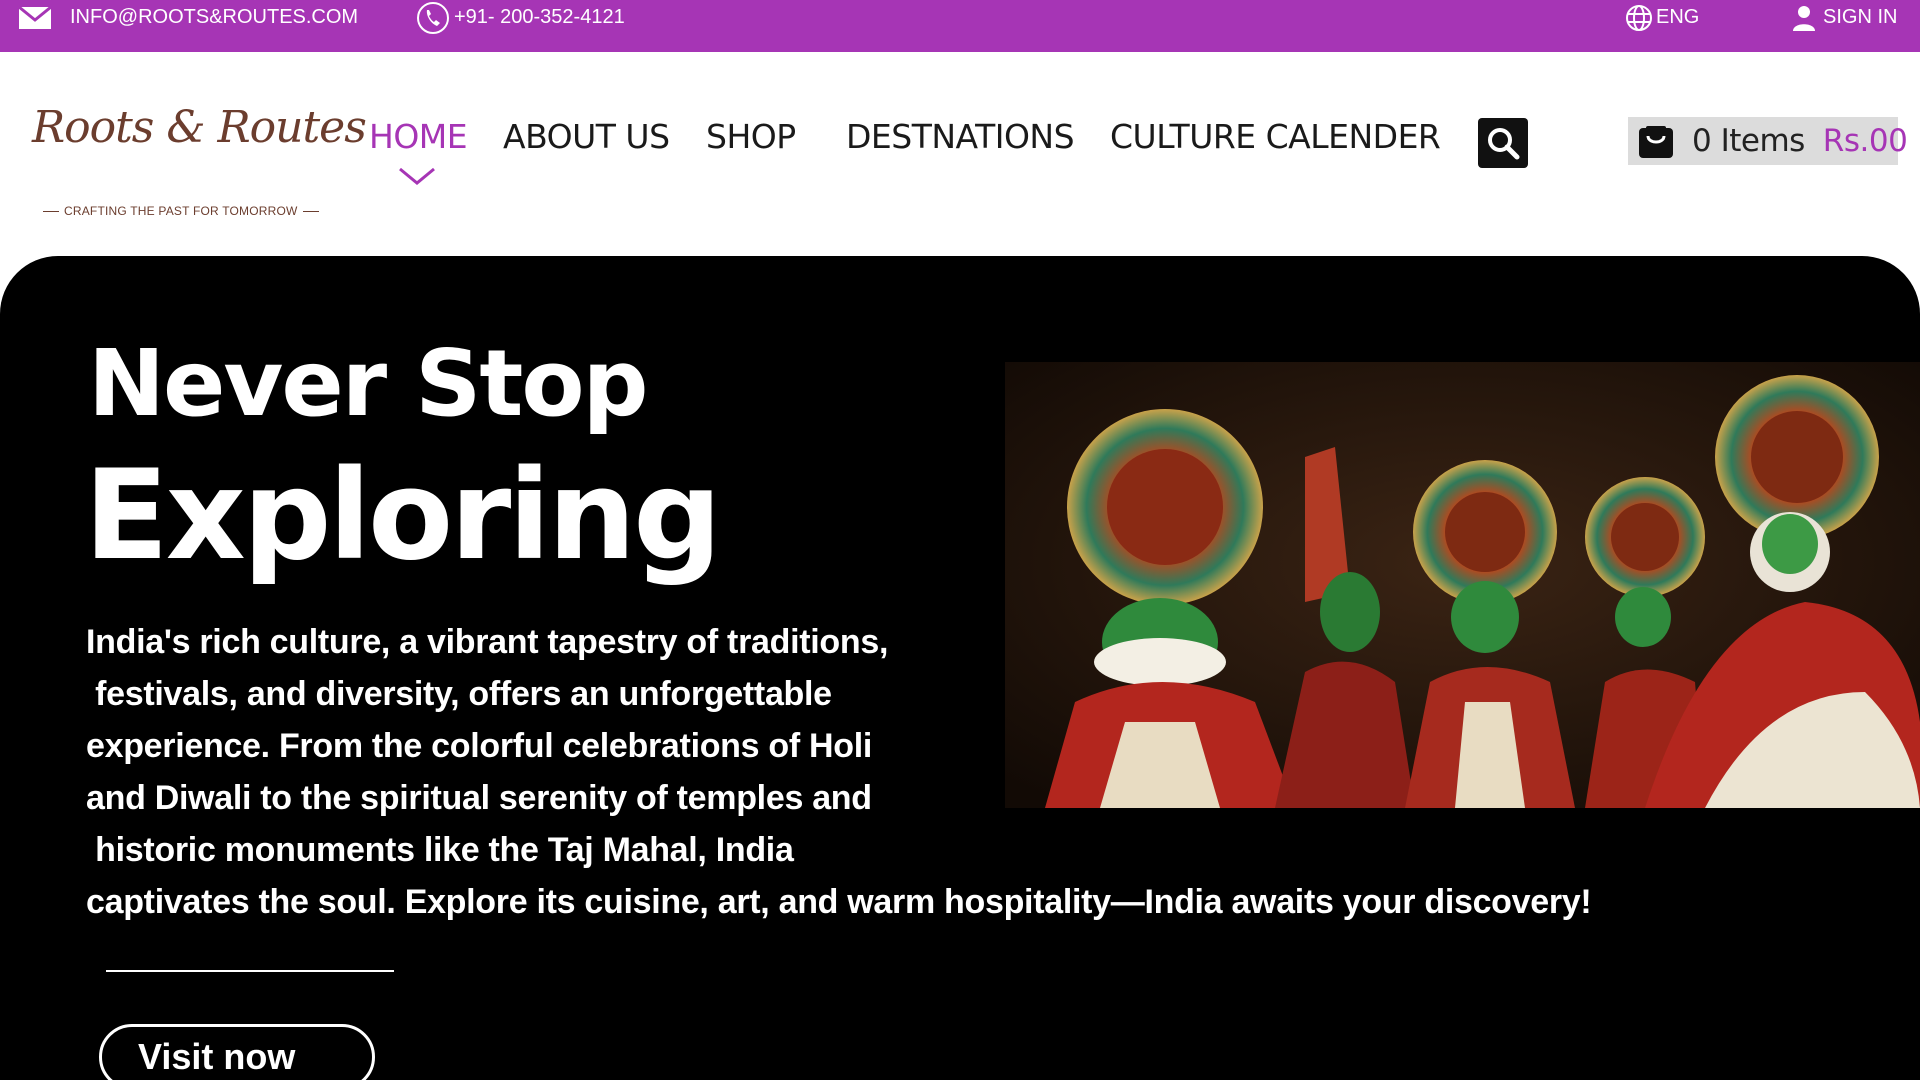 Image resolution: width=1920 pixels, height=1080 pixels. I want to click on user-icon, so click(1804, 18).